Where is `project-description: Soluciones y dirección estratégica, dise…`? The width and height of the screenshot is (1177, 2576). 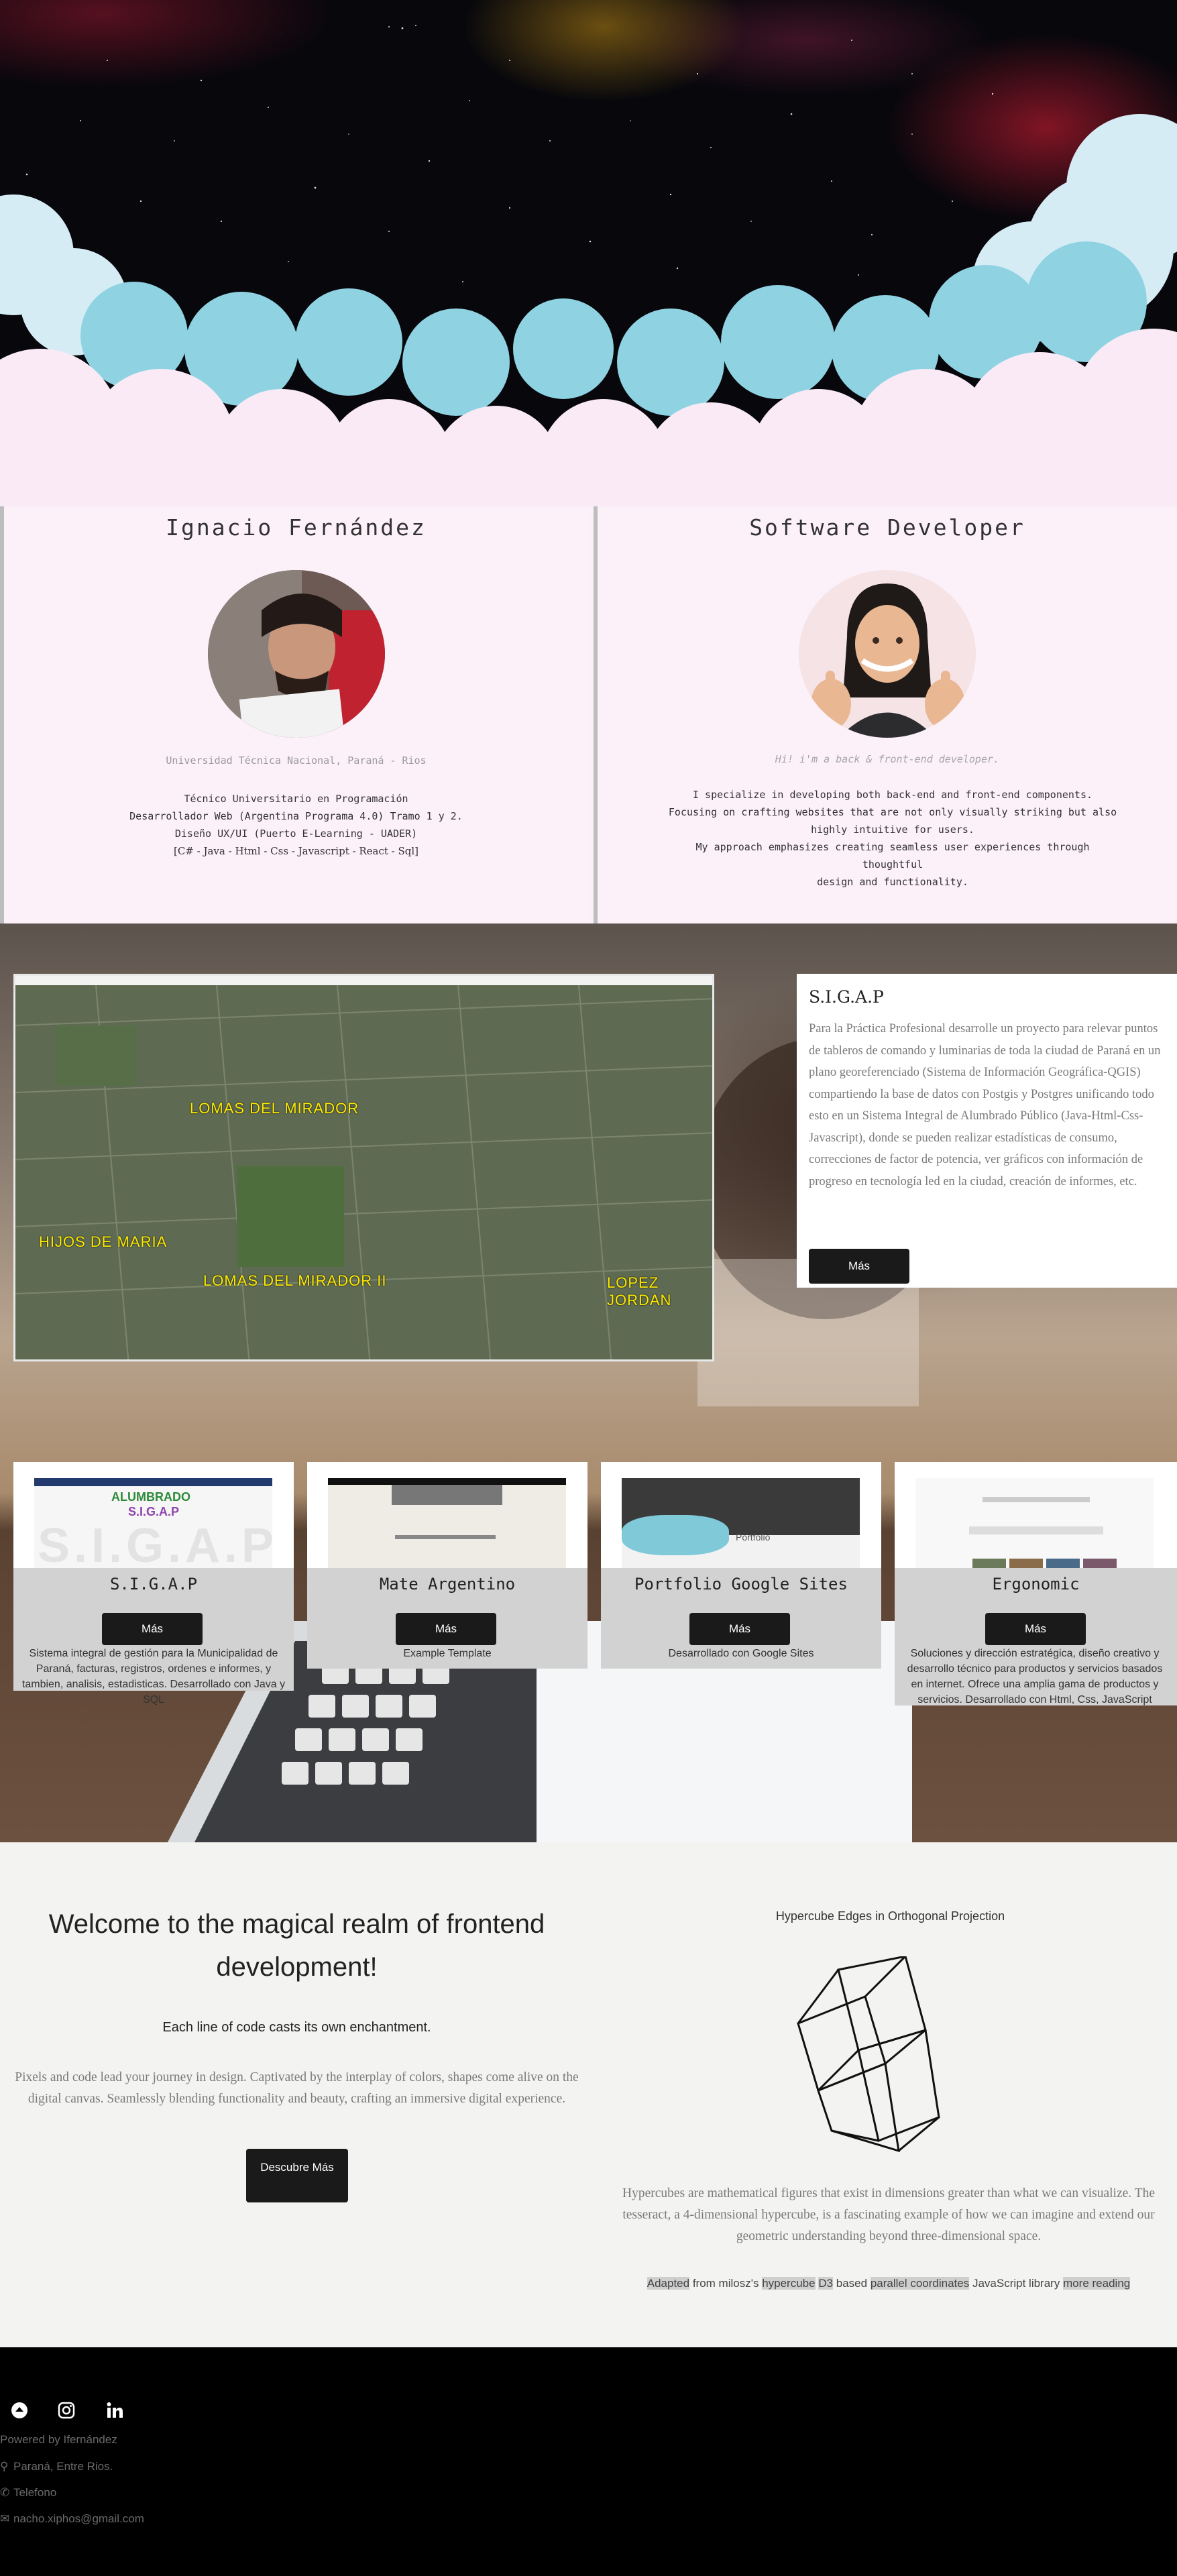
project-description: Soluciones y dirección estratégica, dise… is located at coordinates (1035, 1676).